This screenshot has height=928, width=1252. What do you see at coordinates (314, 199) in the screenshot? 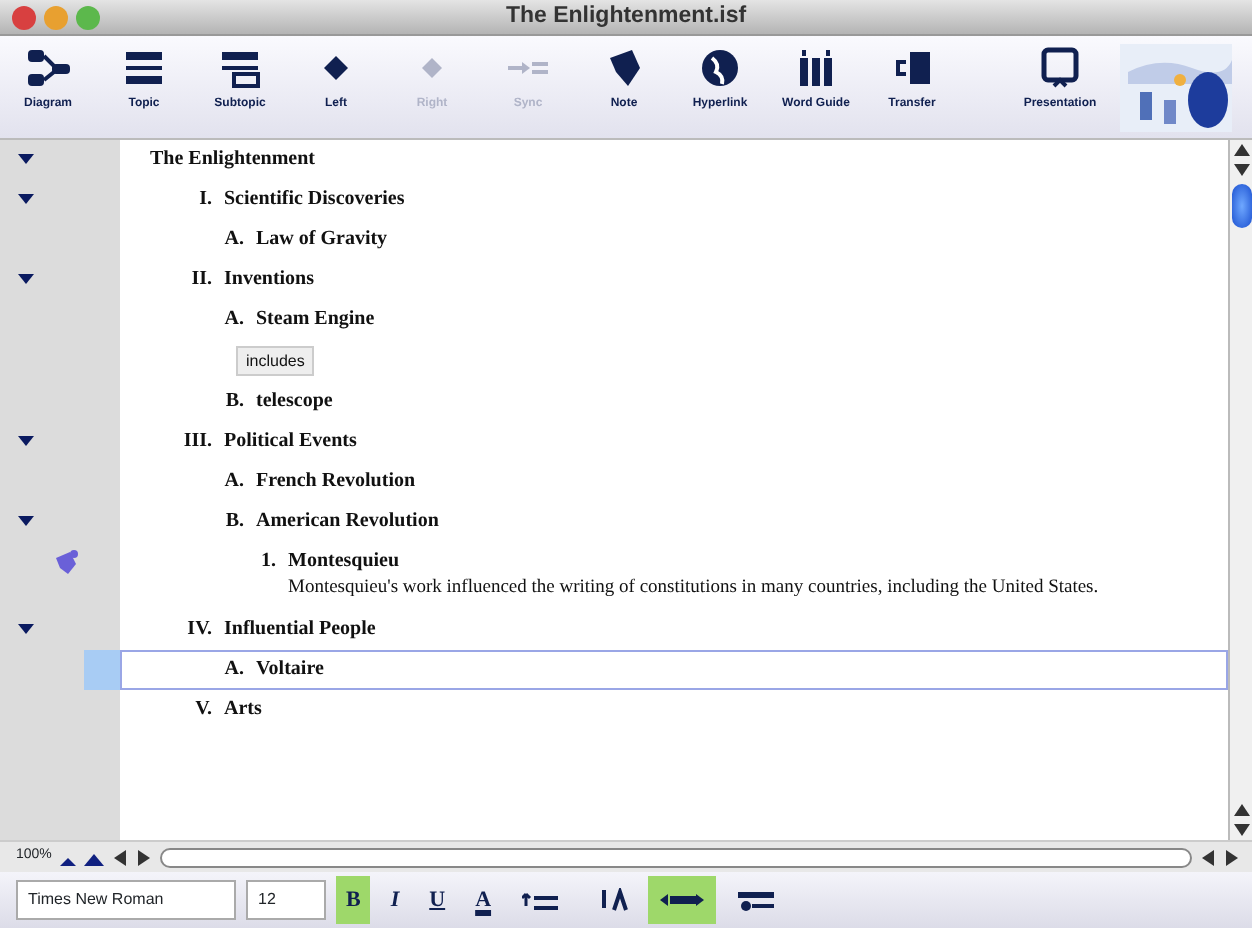
I see `outline-topic: Scientific Discoveries` at bounding box center [314, 199].